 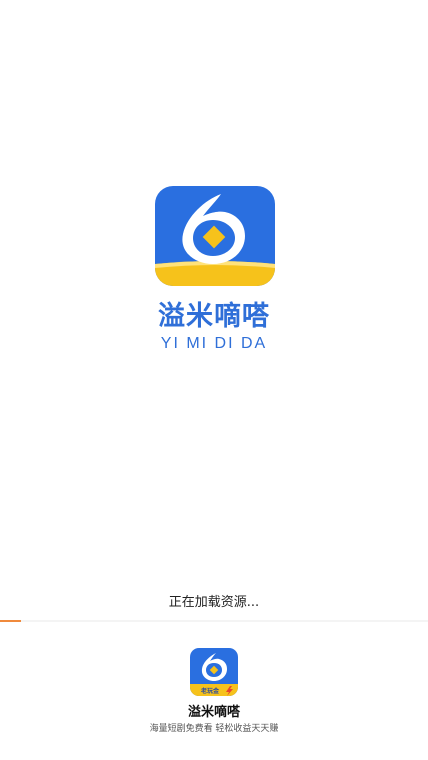 I want to click on app-slogan: 海量短剧免费看 轻松收益天天赚, so click(x=214, y=729).